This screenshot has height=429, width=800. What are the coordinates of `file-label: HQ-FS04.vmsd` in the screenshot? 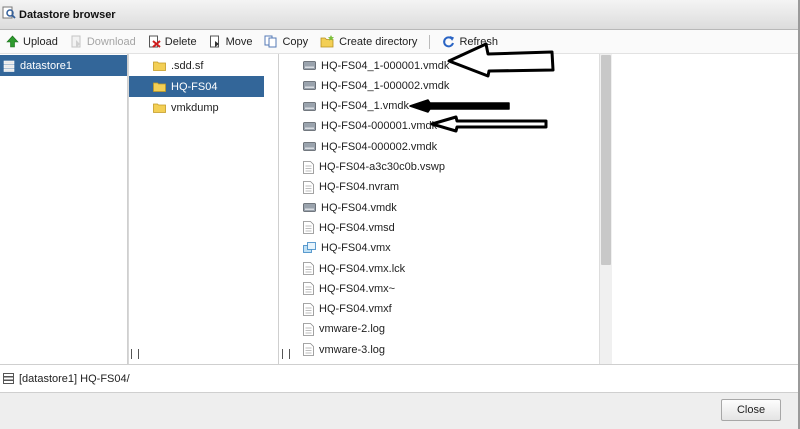 It's located at (357, 227).